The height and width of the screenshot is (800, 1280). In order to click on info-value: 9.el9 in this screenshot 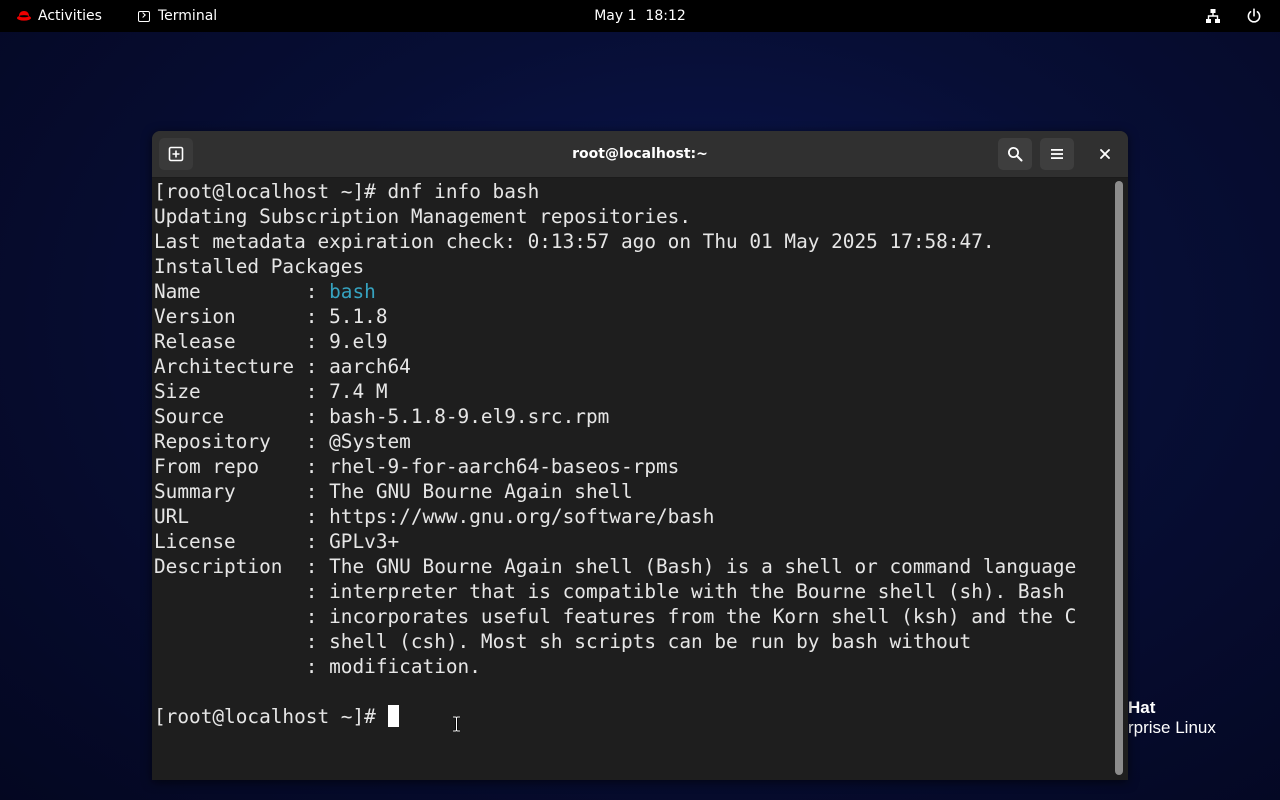, I will do `click(358, 341)`.